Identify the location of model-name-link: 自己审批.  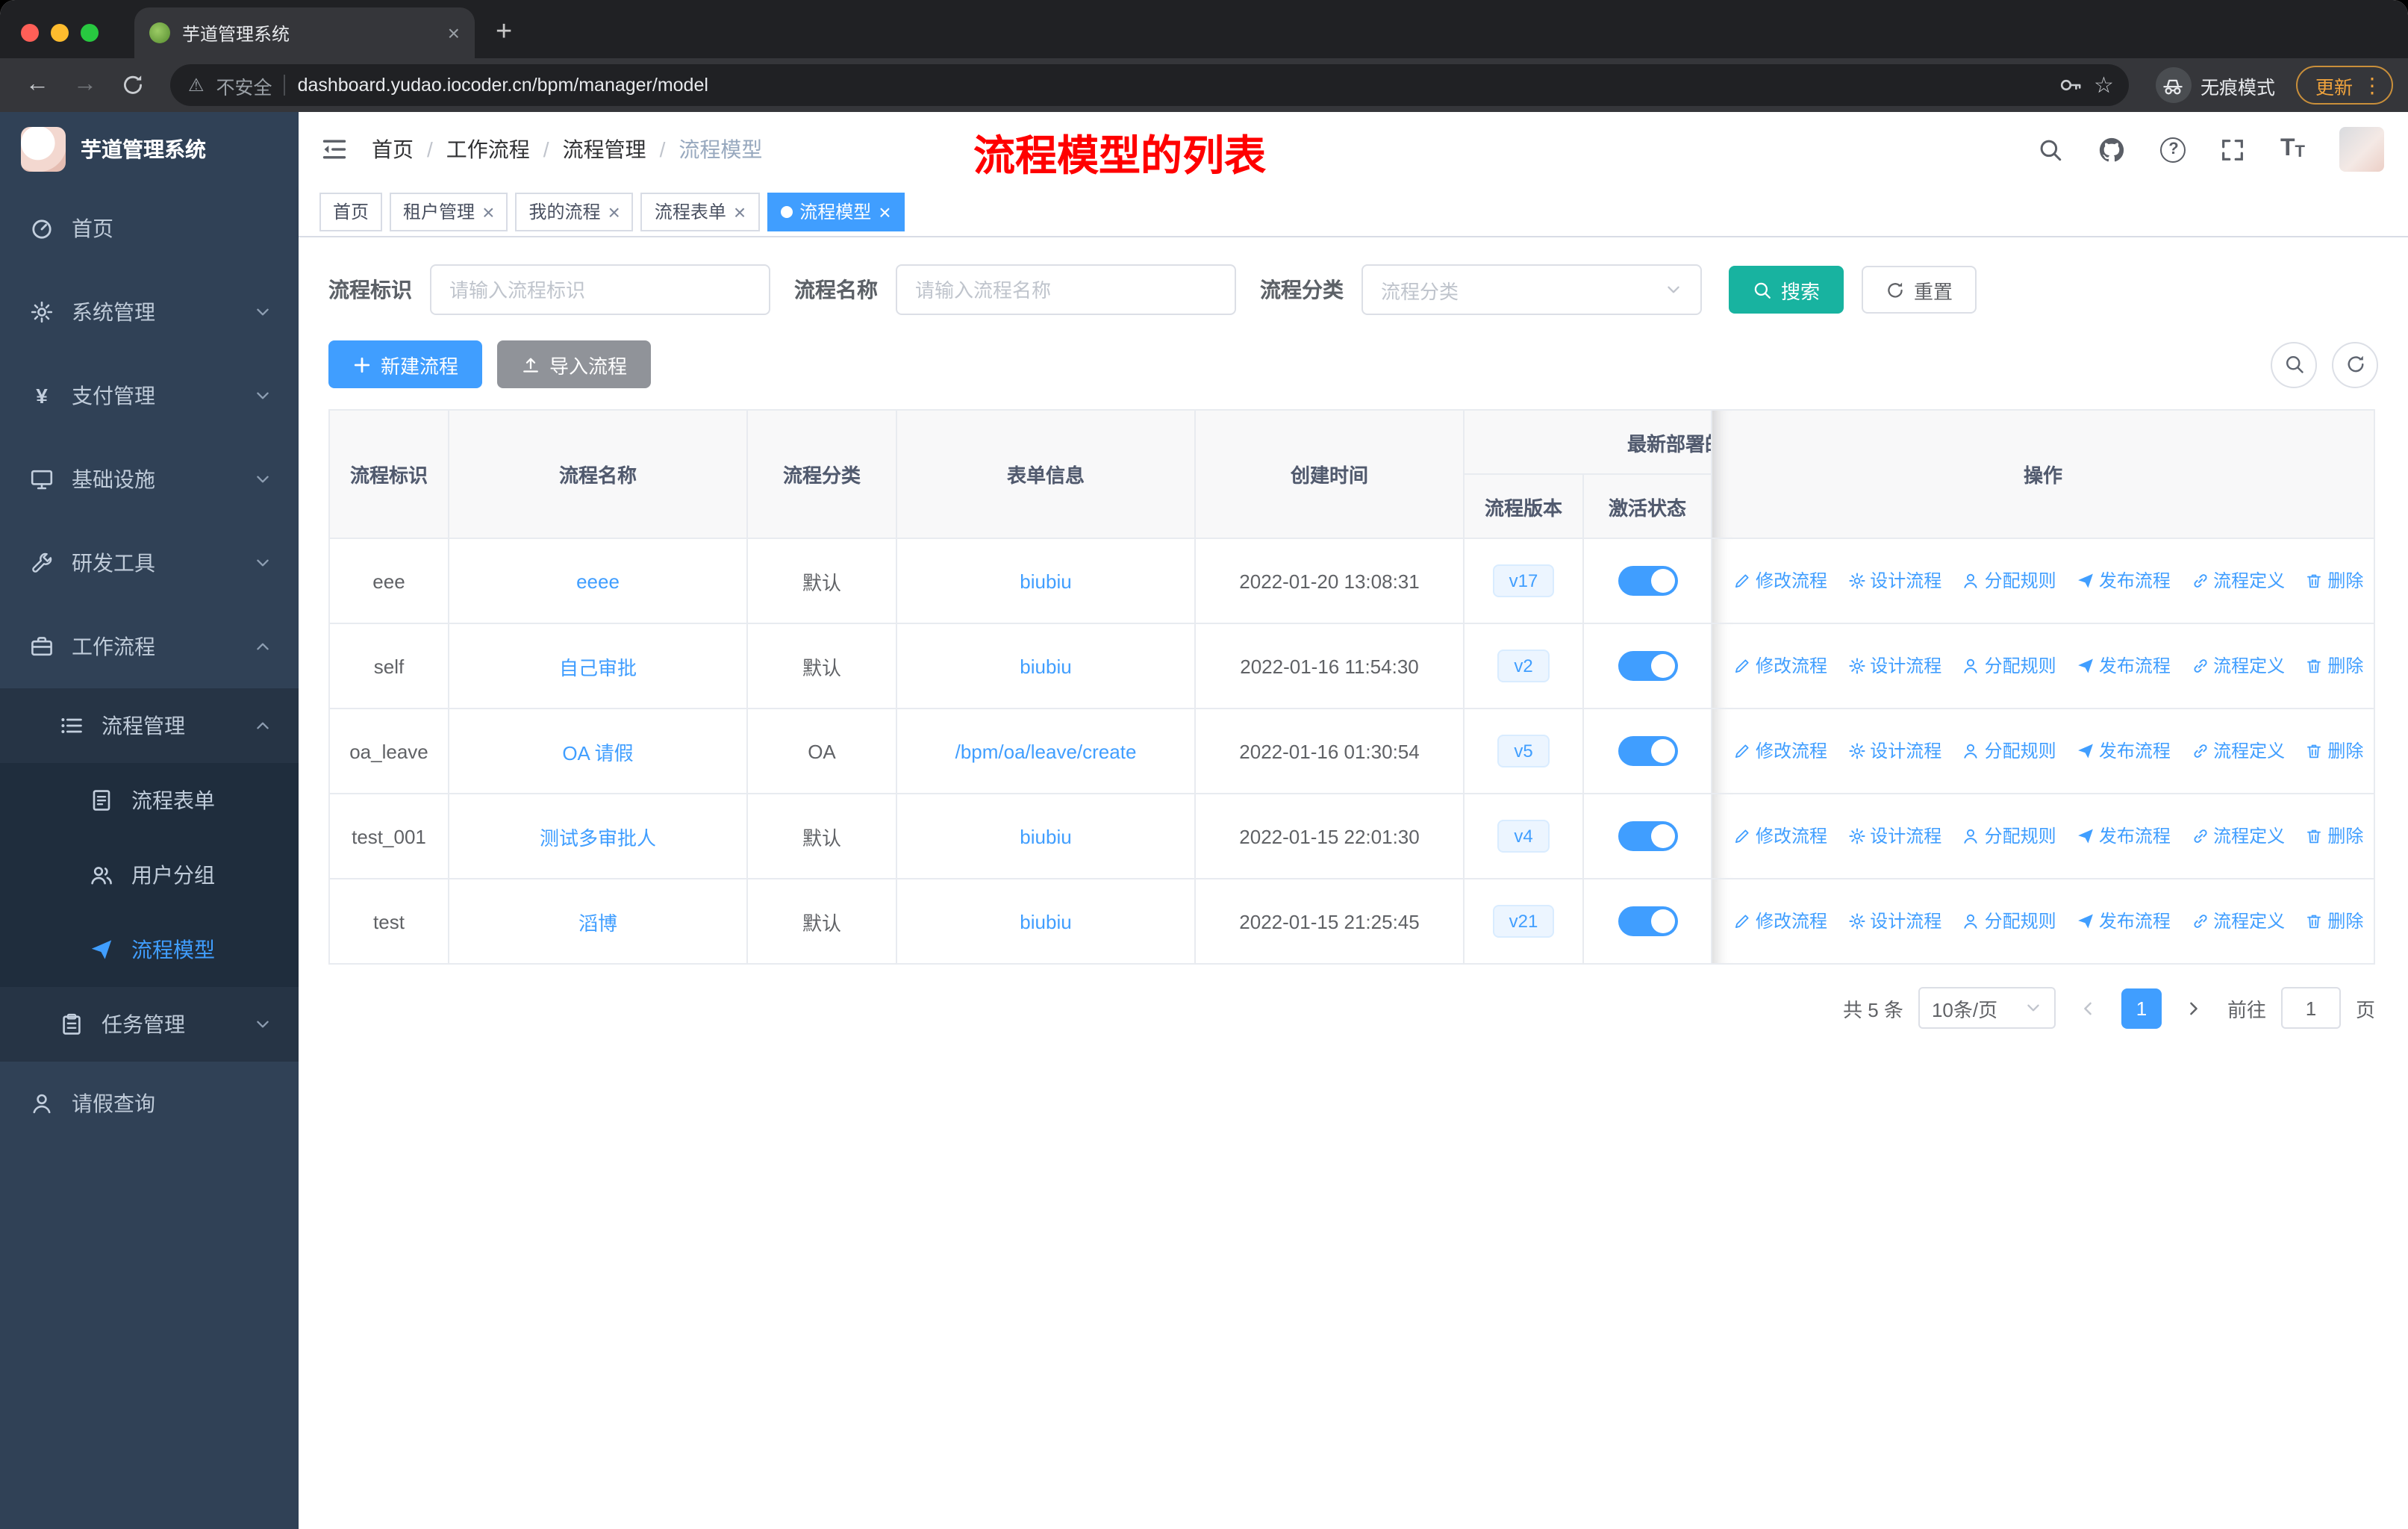
(598, 668).